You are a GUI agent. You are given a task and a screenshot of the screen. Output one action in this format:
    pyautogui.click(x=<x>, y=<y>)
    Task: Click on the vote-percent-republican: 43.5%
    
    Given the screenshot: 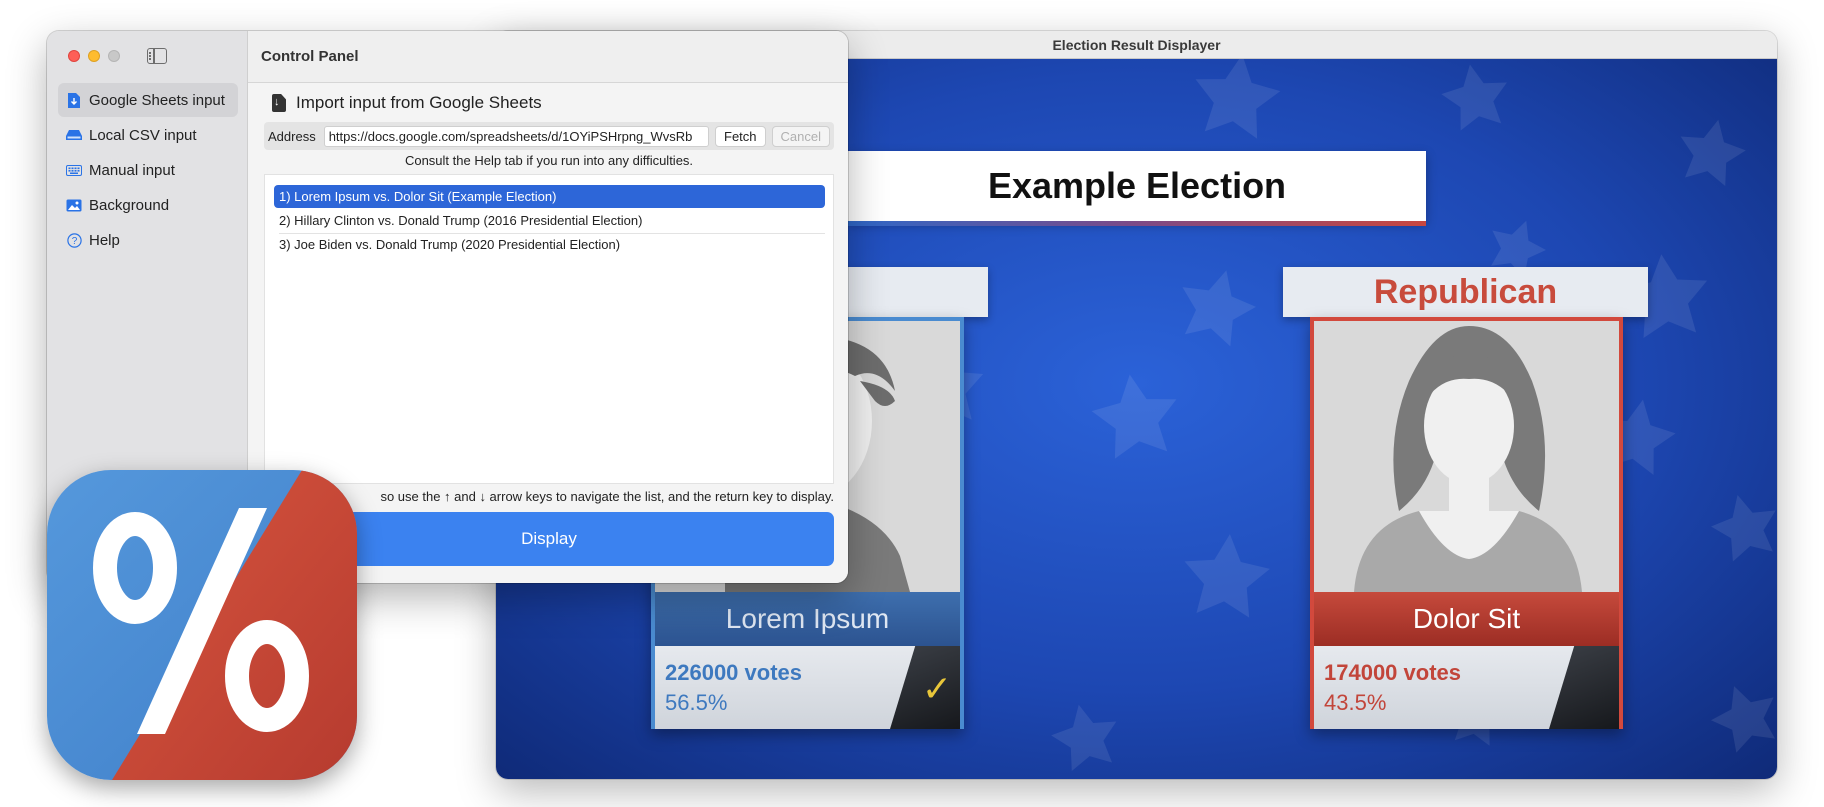 What is the action you would take?
    pyautogui.click(x=1355, y=702)
    